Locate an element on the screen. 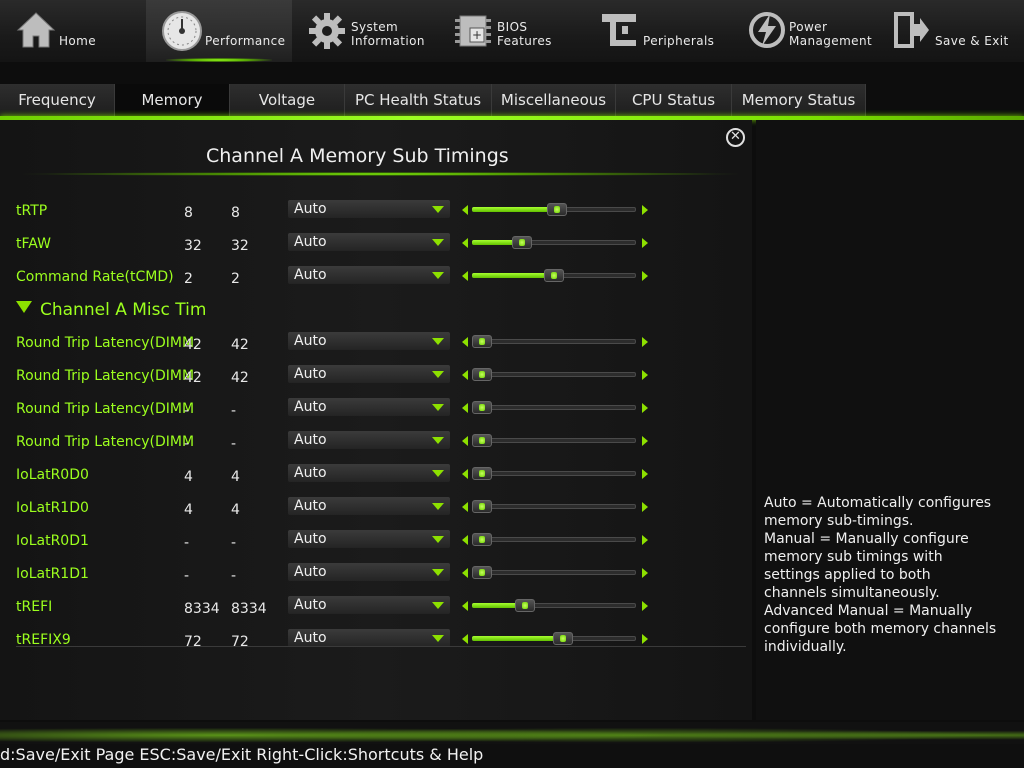  tab-miscellaneous: Miscellaneous is located at coordinates (554, 100).